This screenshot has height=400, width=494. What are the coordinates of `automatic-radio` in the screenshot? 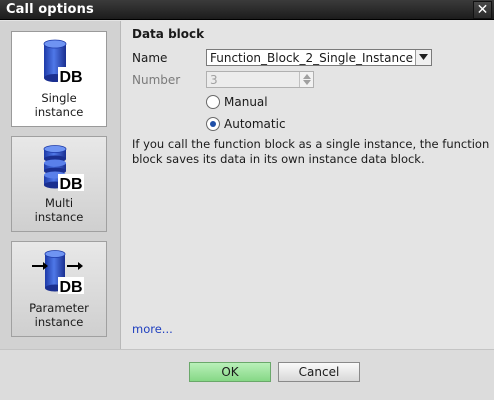 It's located at (213, 124).